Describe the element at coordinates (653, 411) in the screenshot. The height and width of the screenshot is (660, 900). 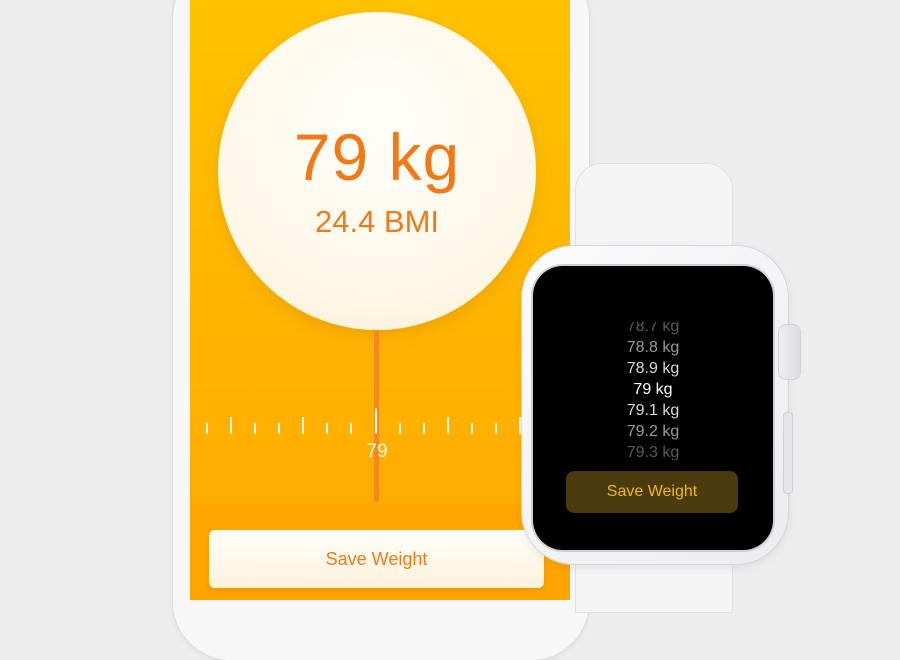
I see `picker-item: 79.1 kg` at that location.